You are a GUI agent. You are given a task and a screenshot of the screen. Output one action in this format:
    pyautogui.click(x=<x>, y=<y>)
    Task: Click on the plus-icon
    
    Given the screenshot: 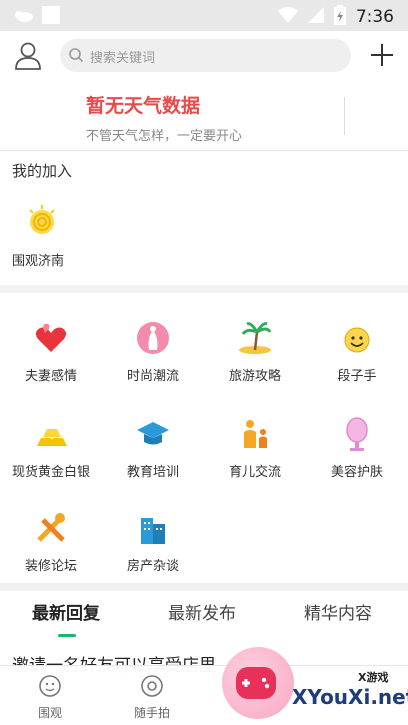 What is the action you would take?
    pyautogui.click(x=382, y=55)
    